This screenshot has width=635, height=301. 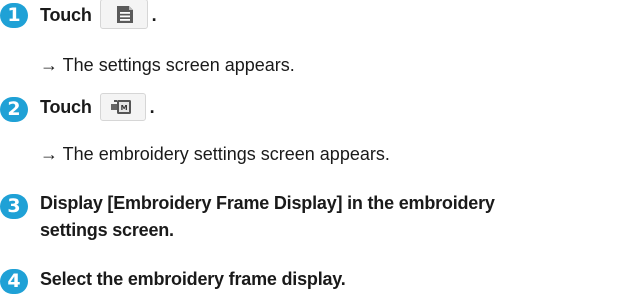 What do you see at coordinates (14, 281) in the screenshot?
I see `step-number-badge: 4` at bounding box center [14, 281].